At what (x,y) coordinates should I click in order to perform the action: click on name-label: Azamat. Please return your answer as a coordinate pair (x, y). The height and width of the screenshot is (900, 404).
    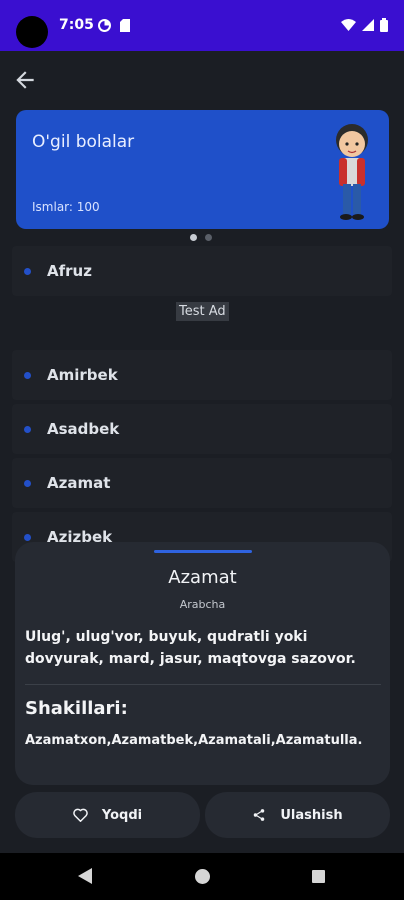
    Looking at the image, I should click on (79, 483).